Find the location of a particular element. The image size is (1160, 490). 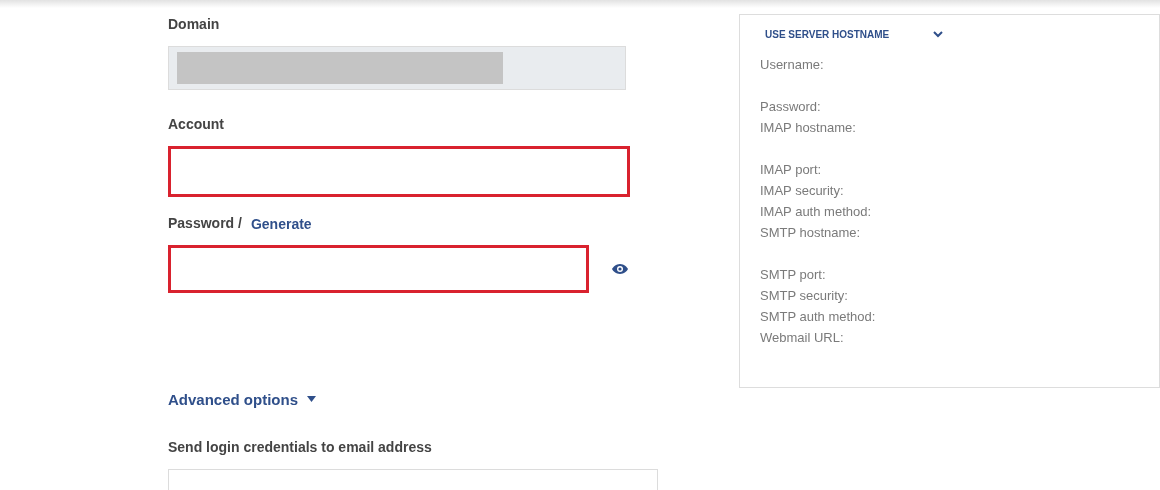

chevron-icon is located at coordinates (938, 34).